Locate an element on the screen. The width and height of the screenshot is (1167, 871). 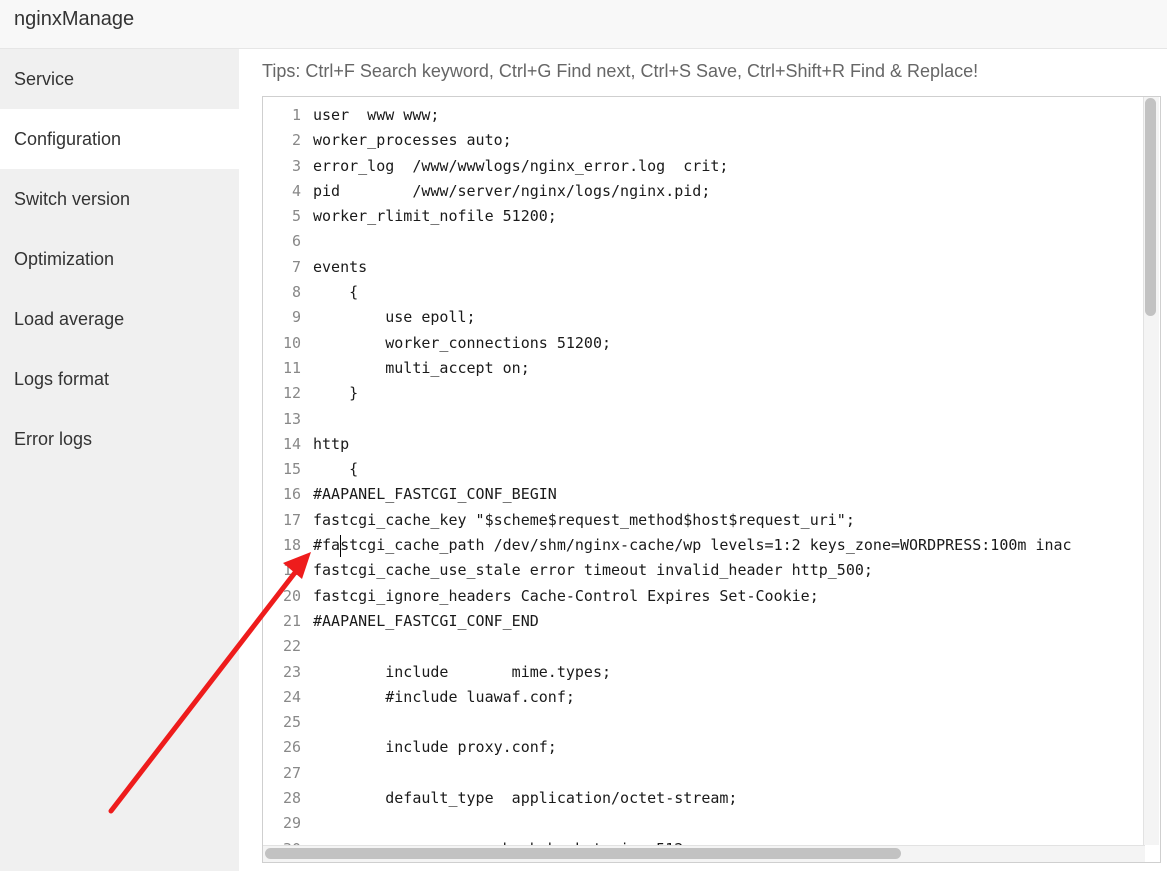
line-number: 4 is located at coordinates (296, 190).